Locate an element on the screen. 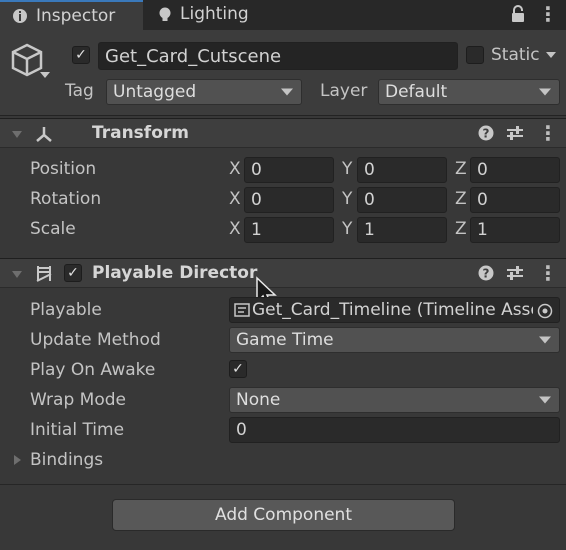  wrap-mode-dropdown: None is located at coordinates (394, 400).